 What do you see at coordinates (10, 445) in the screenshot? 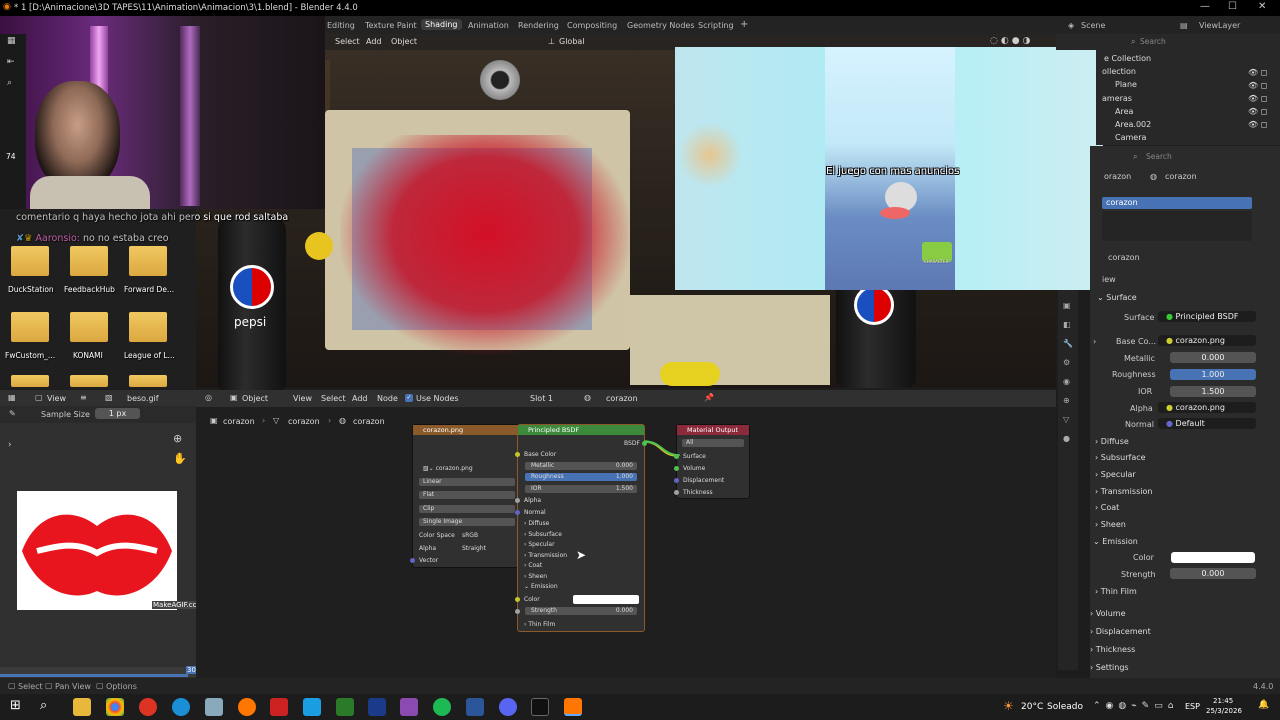
I see `toolbar-toggle-icon: ›` at bounding box center [10, 445].